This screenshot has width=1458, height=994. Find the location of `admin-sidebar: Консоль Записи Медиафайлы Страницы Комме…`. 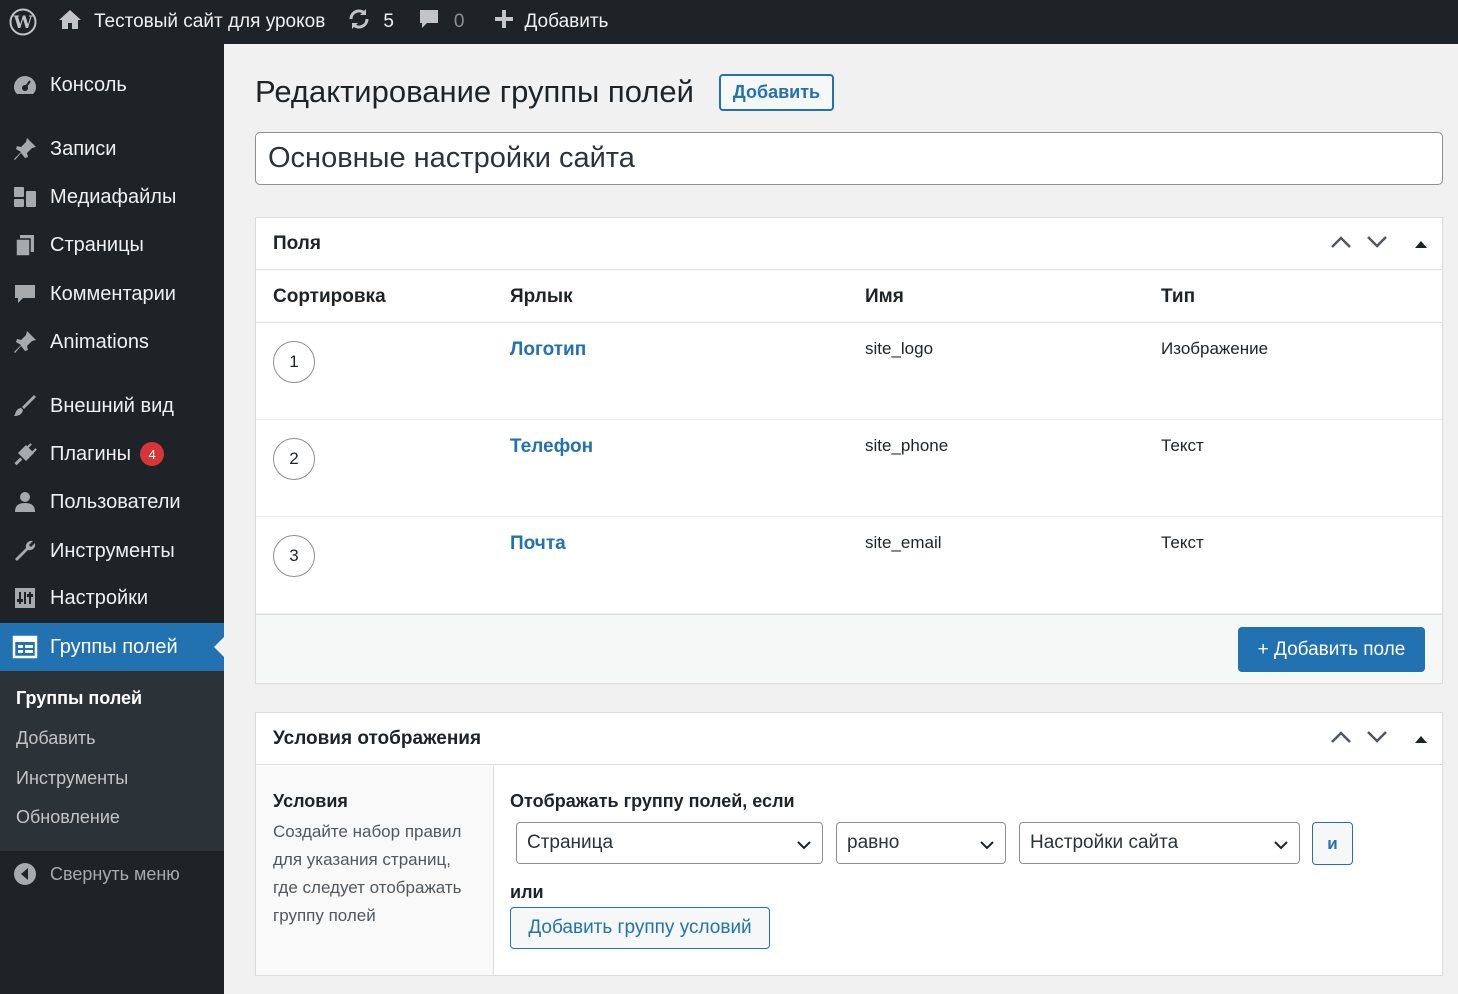

admin-sidebar: Консоль Записи Медиафайлы Страницы Комме… is located at coordinates (112, 519).